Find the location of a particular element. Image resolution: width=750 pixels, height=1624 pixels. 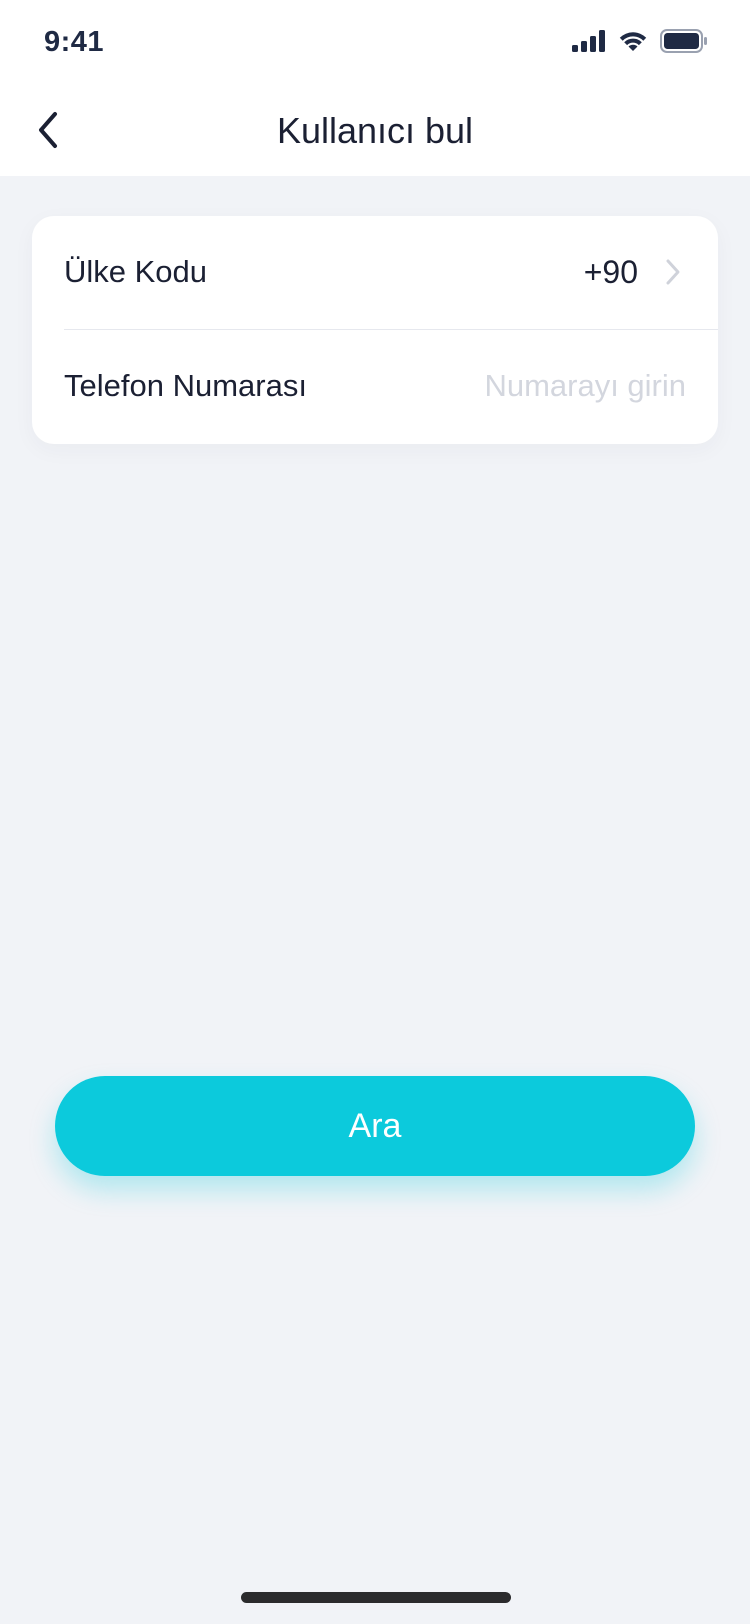

country-code-label: Ülke Kodu is located at coordinates (136, 271).